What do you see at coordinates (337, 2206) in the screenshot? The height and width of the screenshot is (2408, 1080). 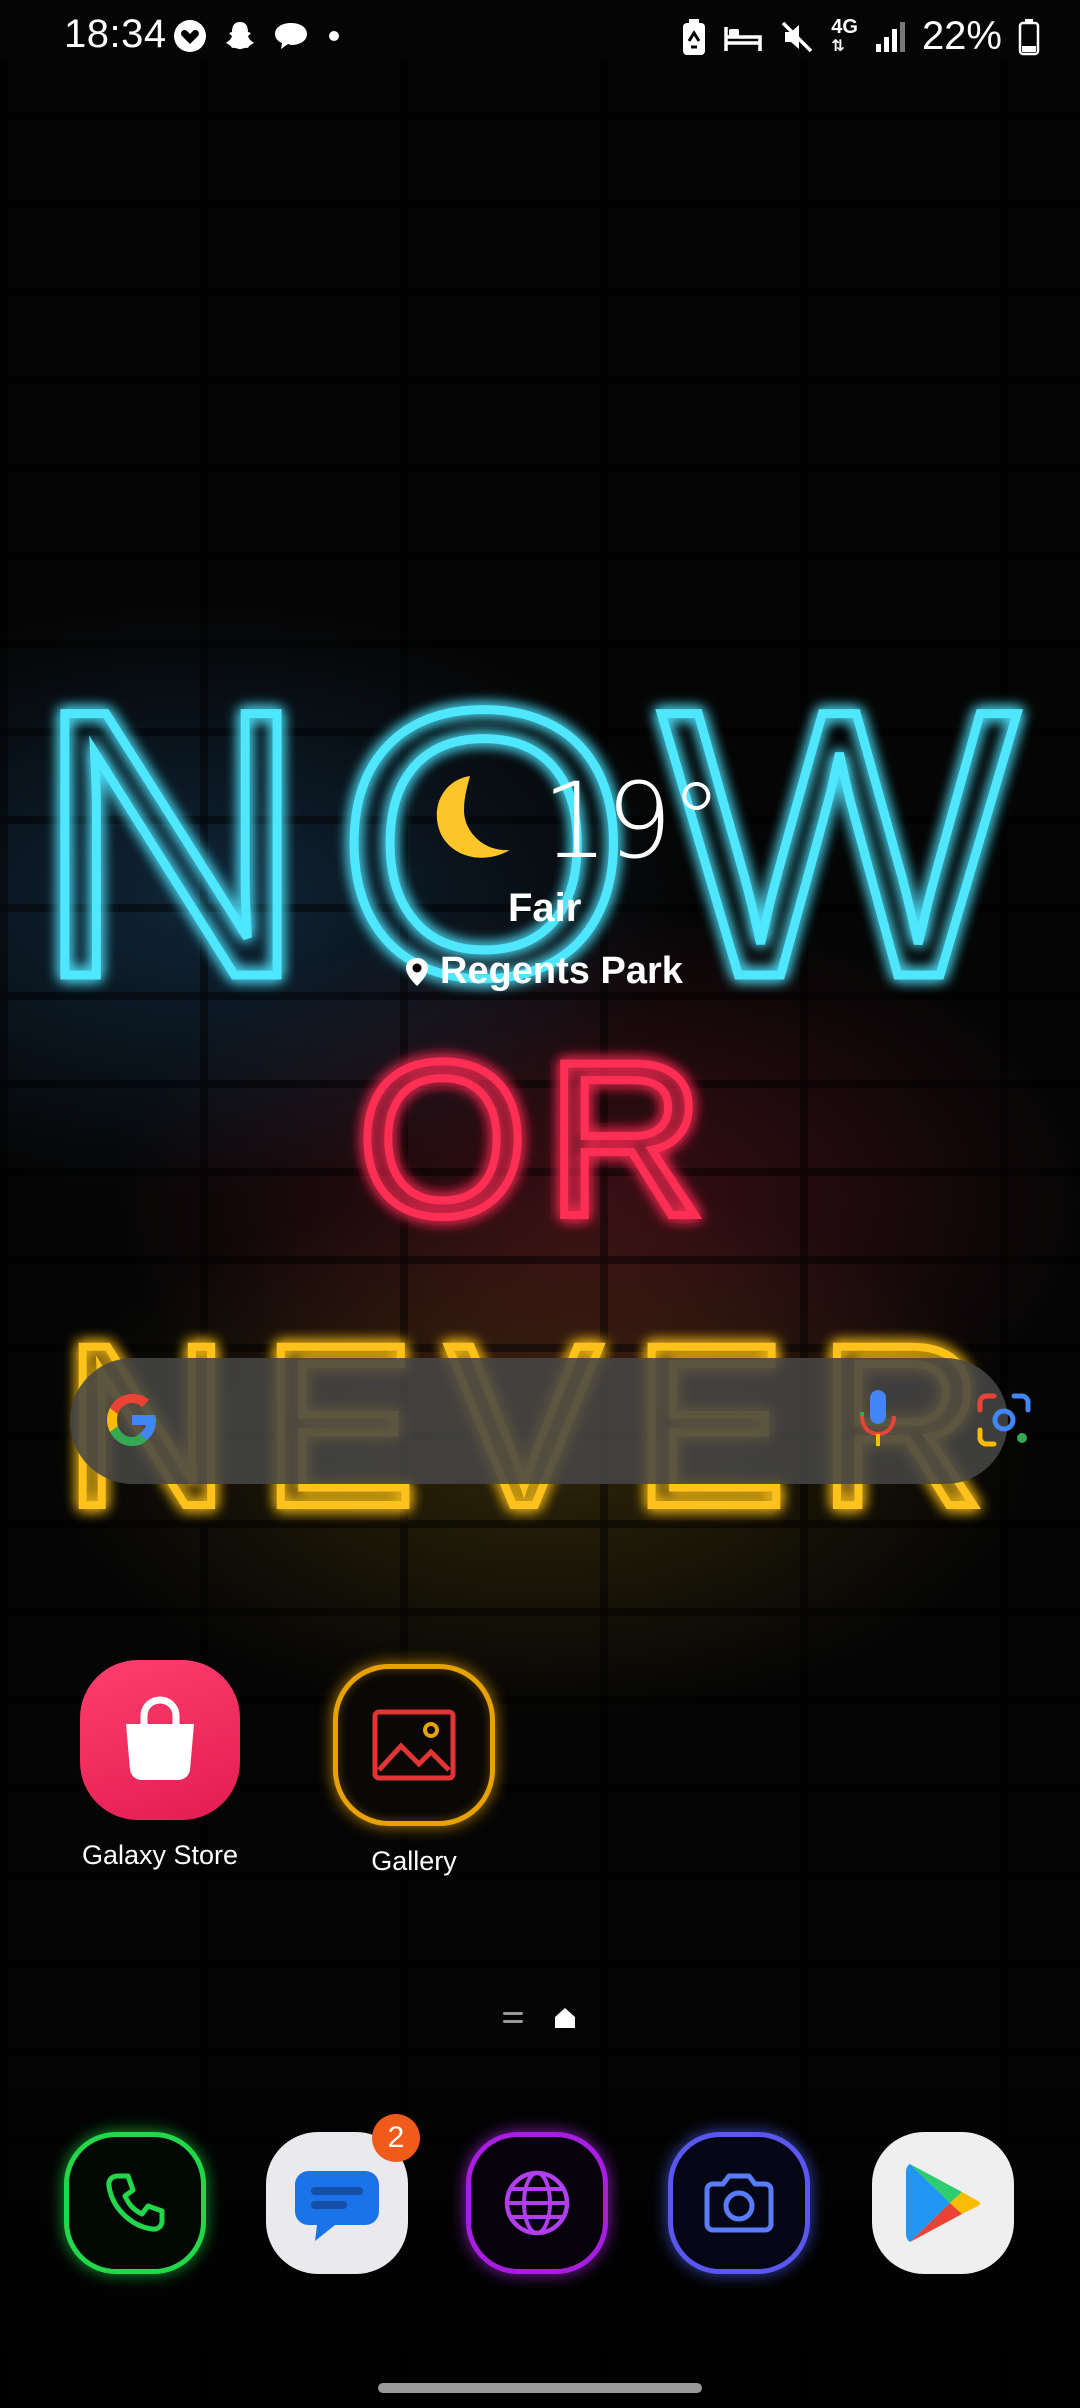 I see `message-icon` at bounding box center [337, 2206].